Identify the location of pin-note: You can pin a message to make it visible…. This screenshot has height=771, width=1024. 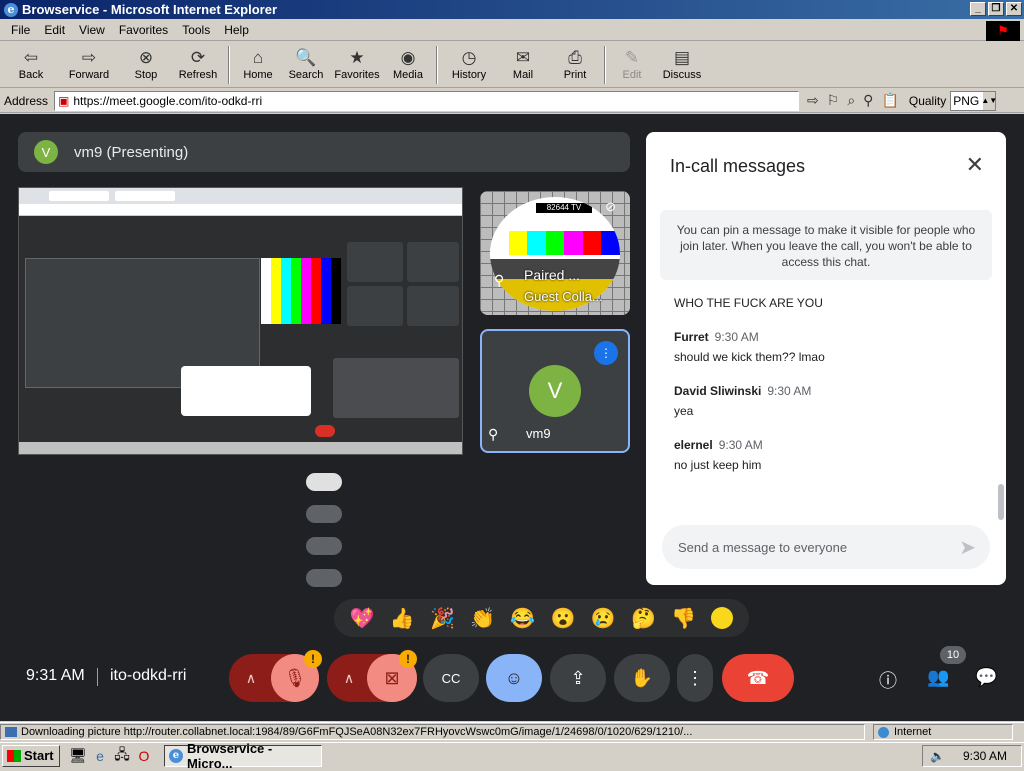
(826, 245).